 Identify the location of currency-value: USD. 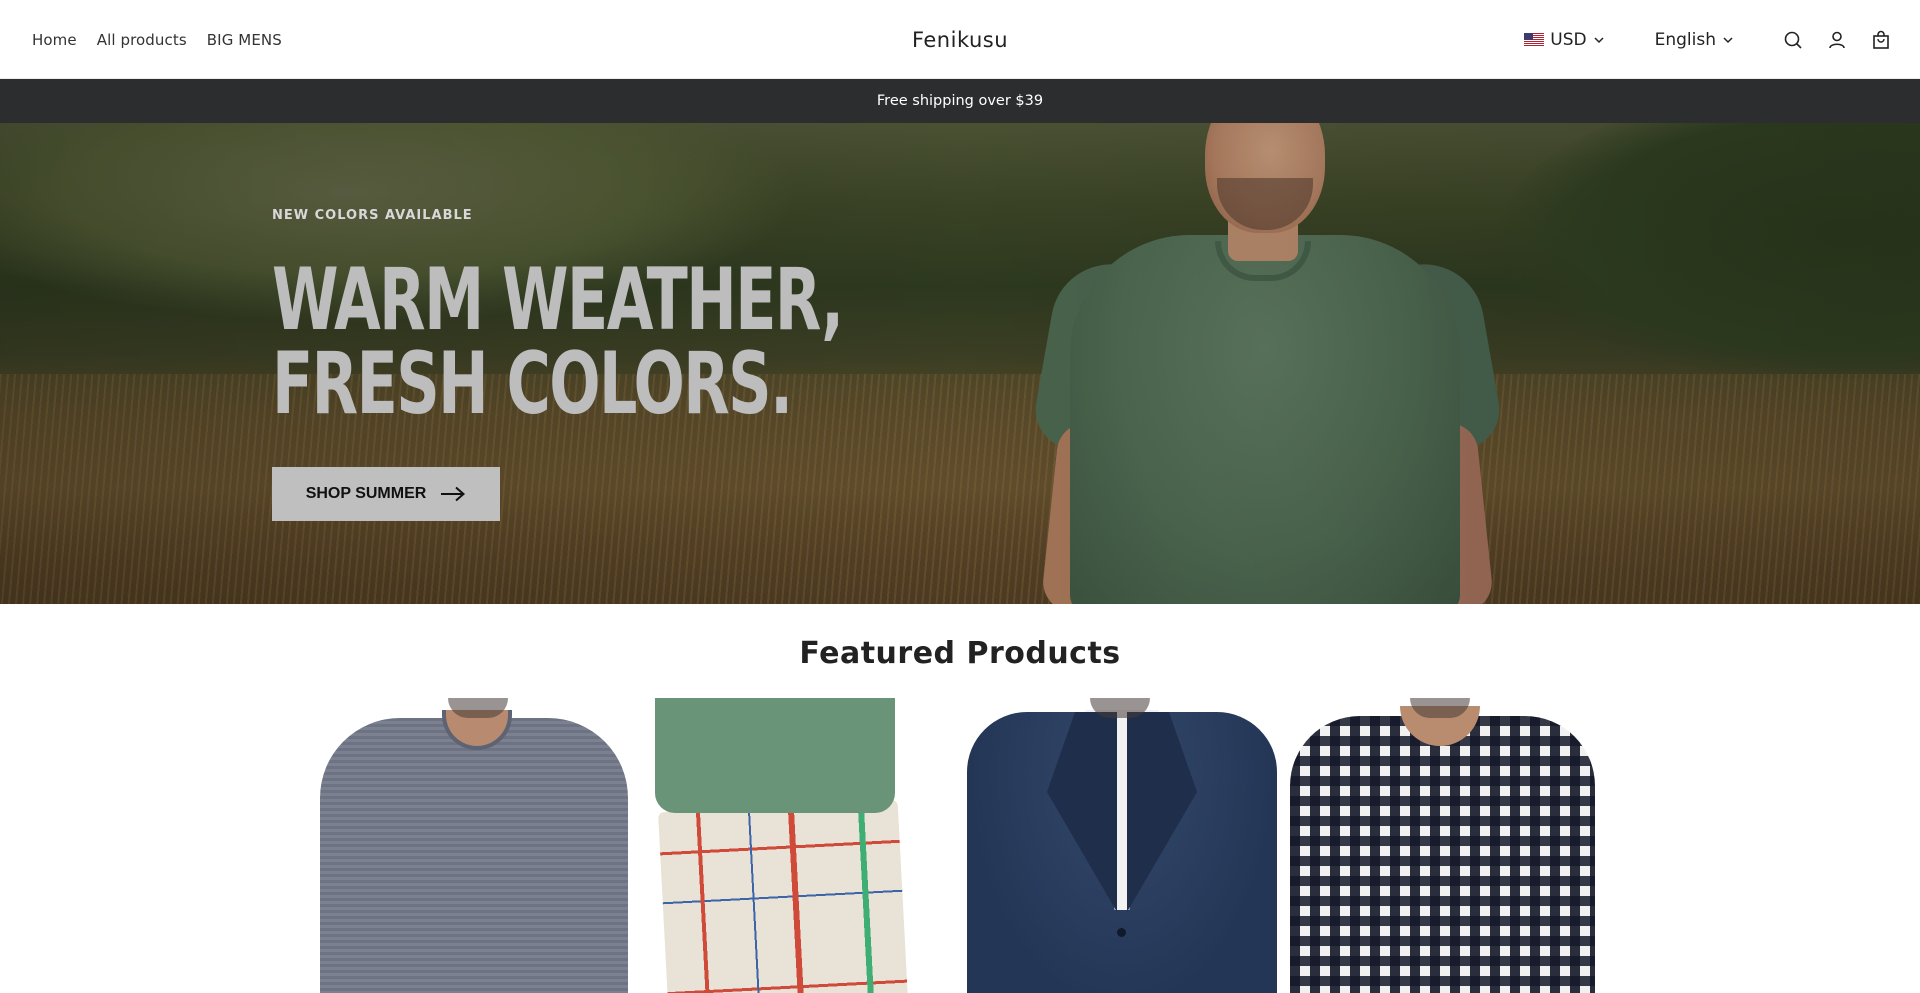
(1568, 39).